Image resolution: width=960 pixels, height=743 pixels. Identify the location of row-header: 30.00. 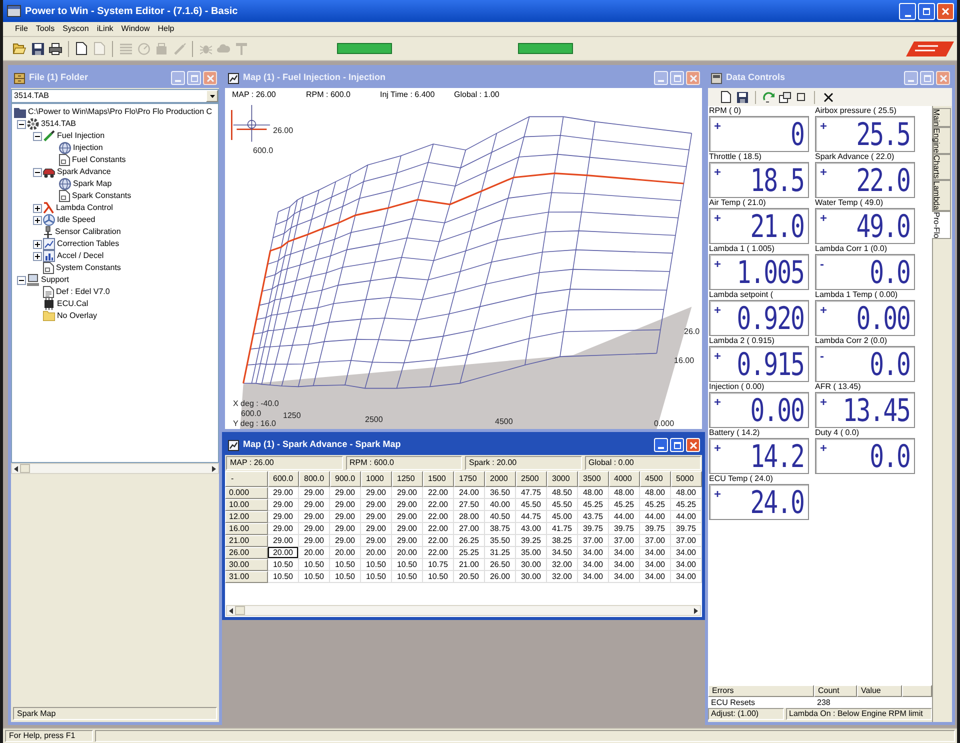
(246, 565).